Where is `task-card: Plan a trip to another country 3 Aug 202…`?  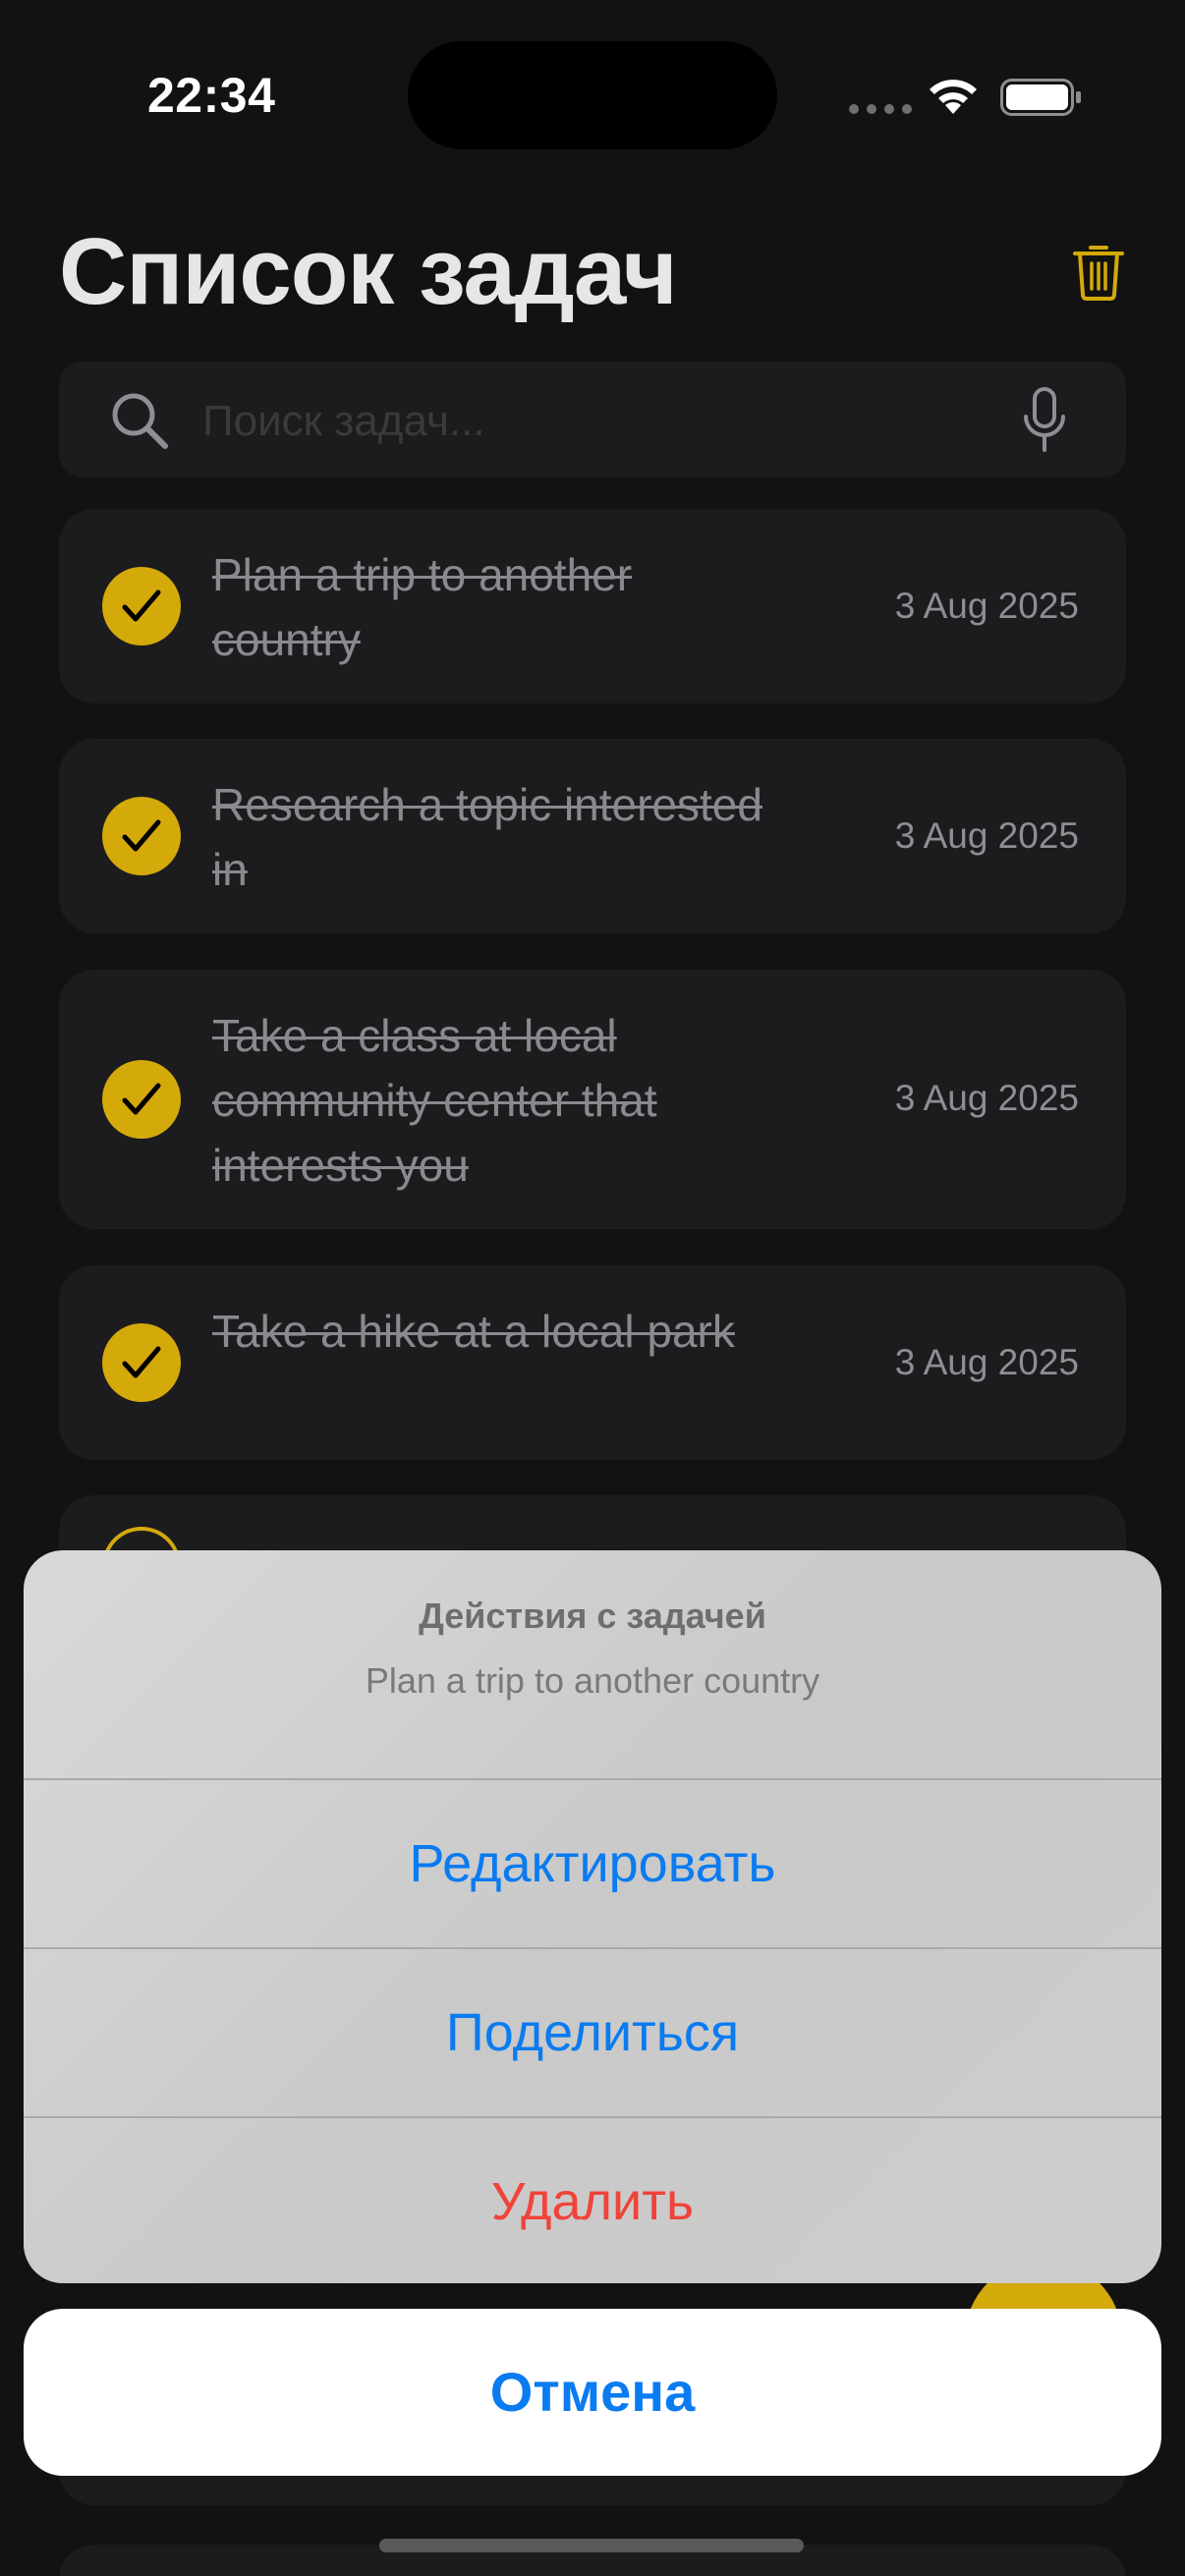 task-card: Plan a trip to another country 3 Aug 202… is located at coordinates (592, 606).